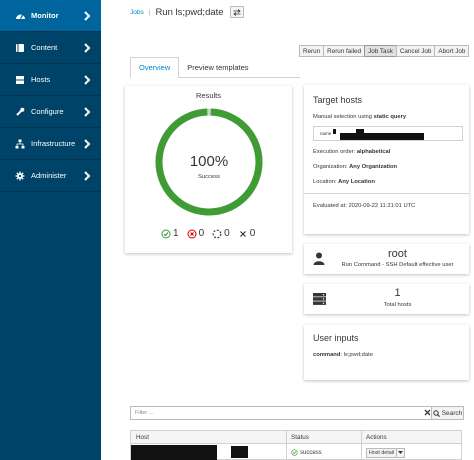  I want to click on sidebar-item-label: Monitor, so click(45, 15).